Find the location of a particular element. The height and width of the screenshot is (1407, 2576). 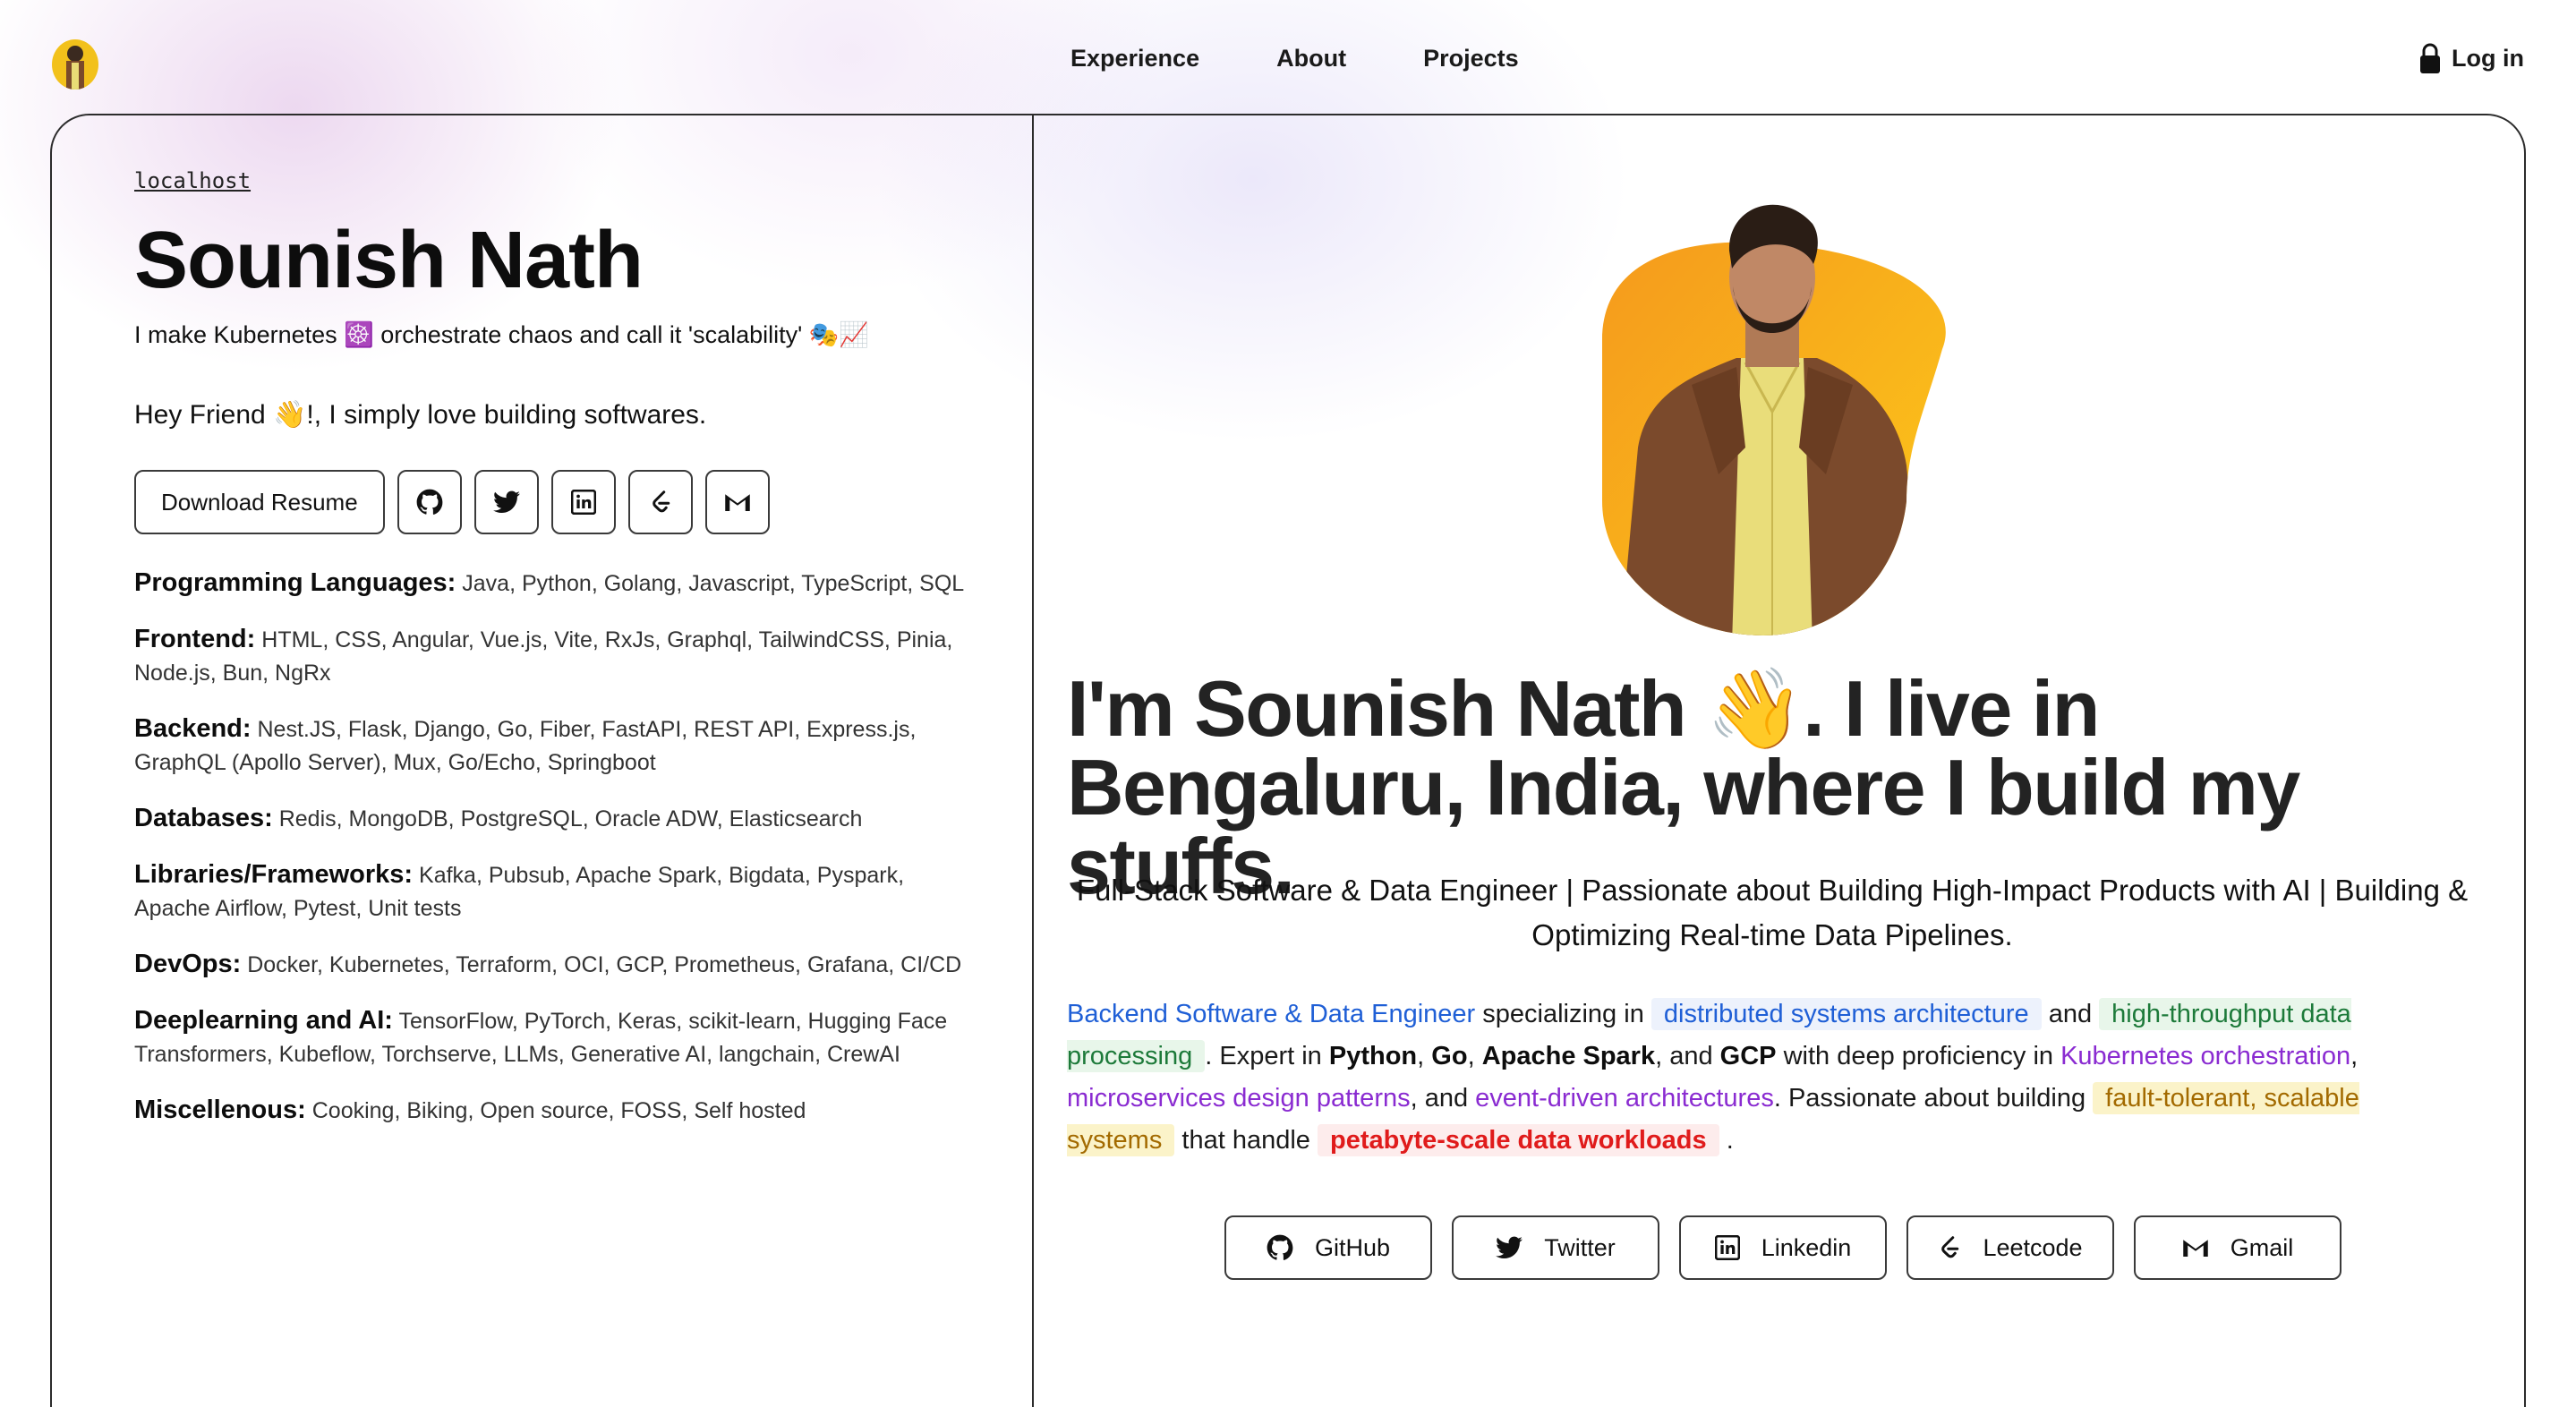

download-resume-button: Download Resume is located at coordinates (259, 502).